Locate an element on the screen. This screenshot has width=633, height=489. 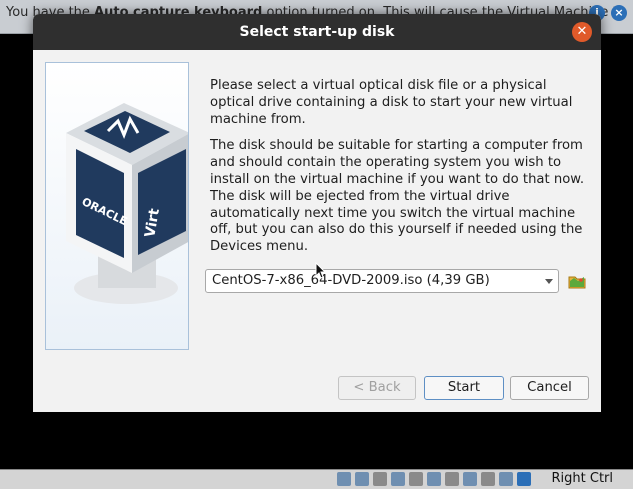
virtualbox-logo: ORACLE Virt is located at coordinates (117, 206).